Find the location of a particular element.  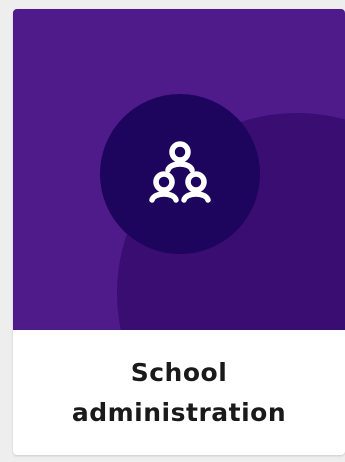

card-title-line-2: administration is located at coordinates (179, 412).